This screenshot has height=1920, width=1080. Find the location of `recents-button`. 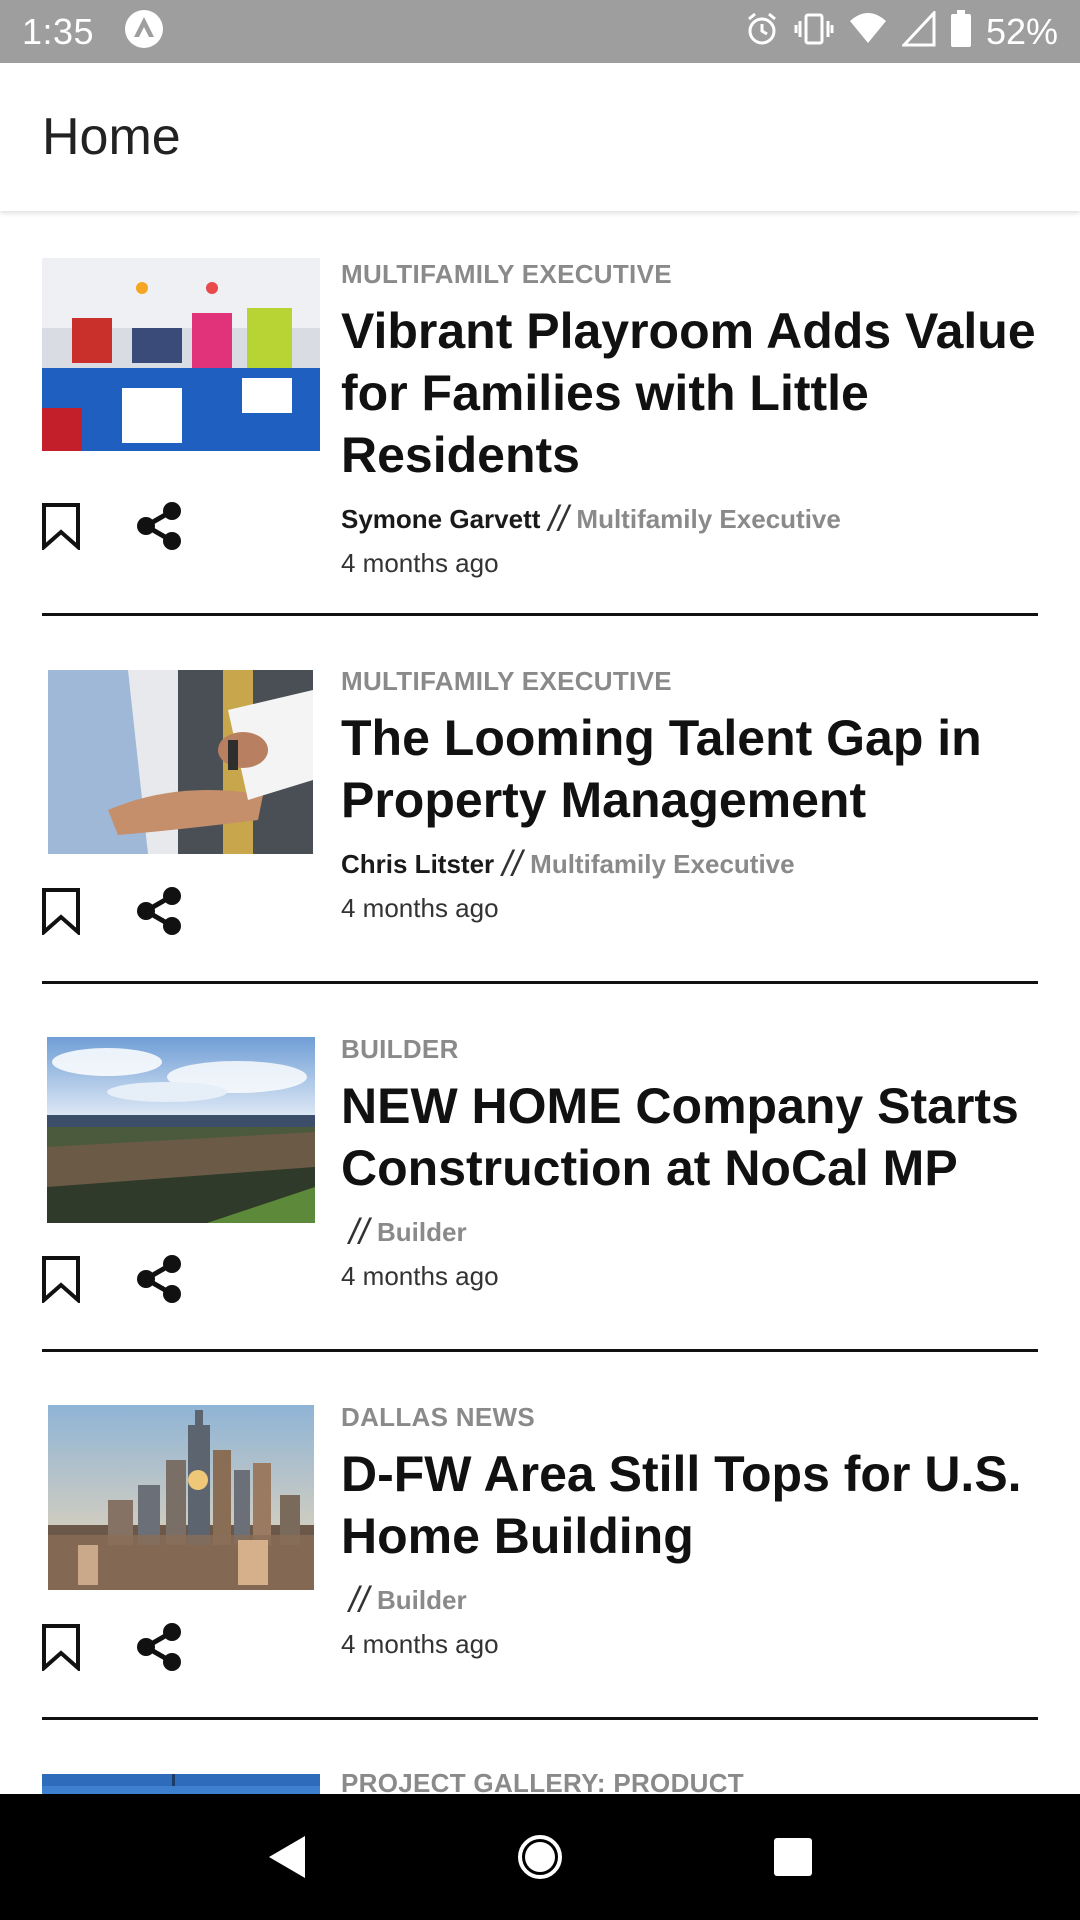

recents-button is located at coordinates (793, 1857).